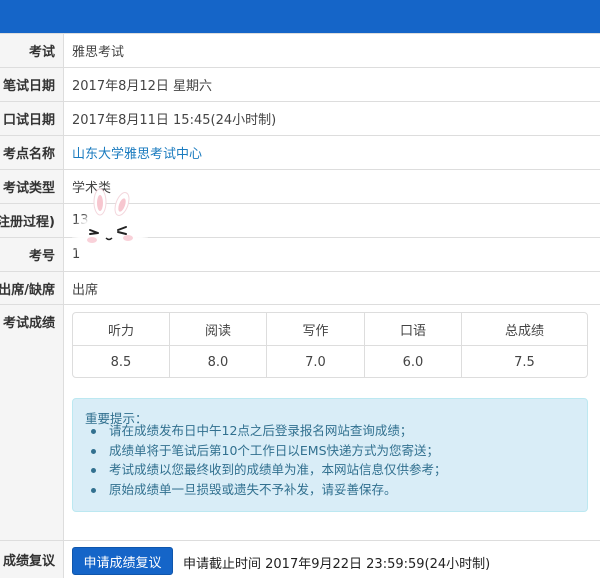 This screenshot has width=600, height=578. I want to click on value-exam: 雅思考试, so click(98, 52).